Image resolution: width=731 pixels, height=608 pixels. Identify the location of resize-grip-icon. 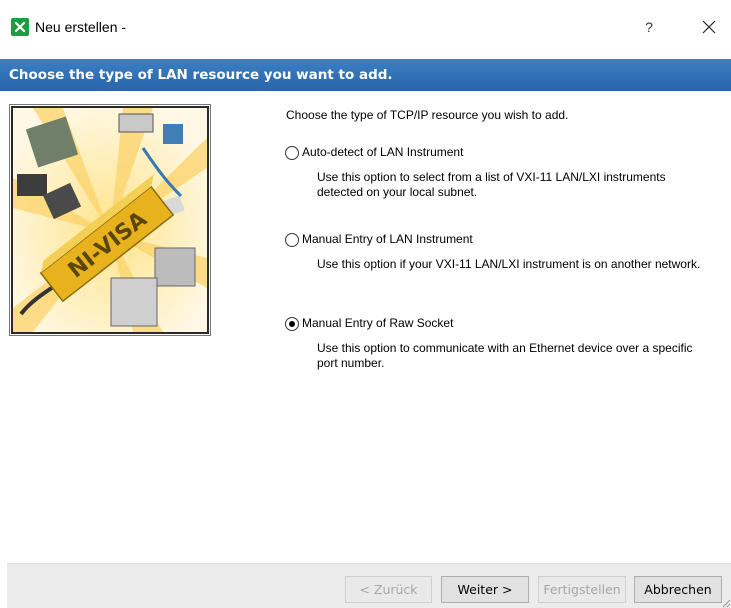
(725, 602).